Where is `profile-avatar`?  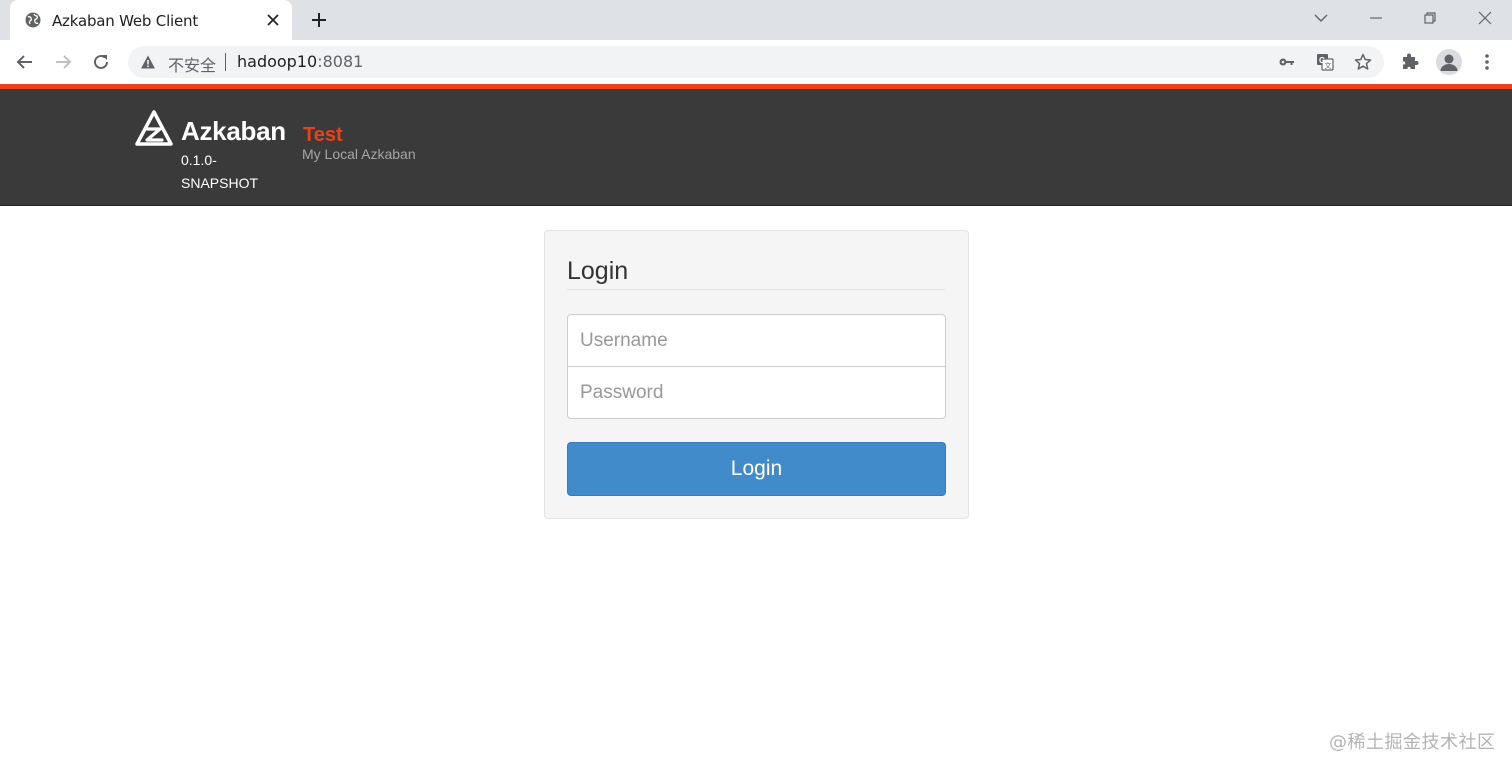 profile-avatar is located at coordinates (1449, 62).